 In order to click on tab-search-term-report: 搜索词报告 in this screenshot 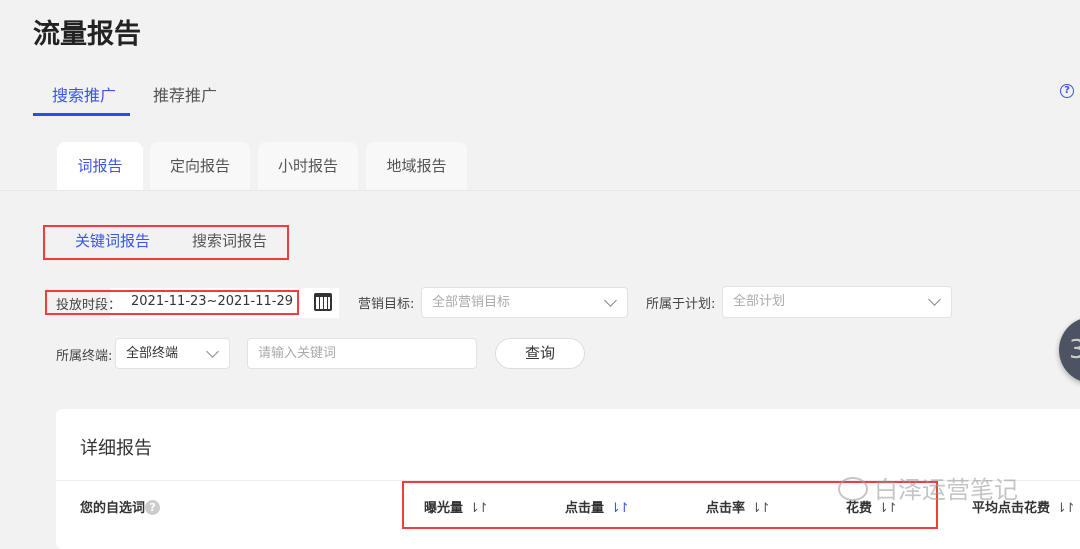, I will do `click(229, 240)`.